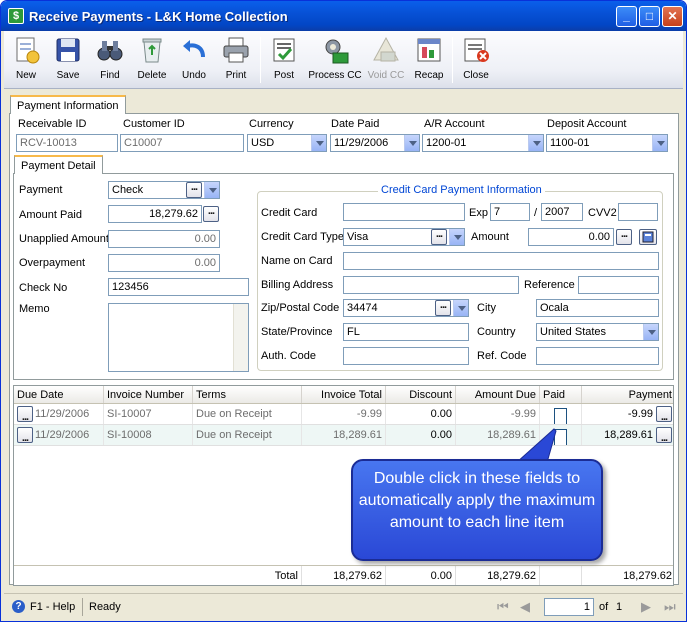 This screenshot has width=687, height=622. I want to click on tab-payment-information: Payment Information, so click(68, 104).